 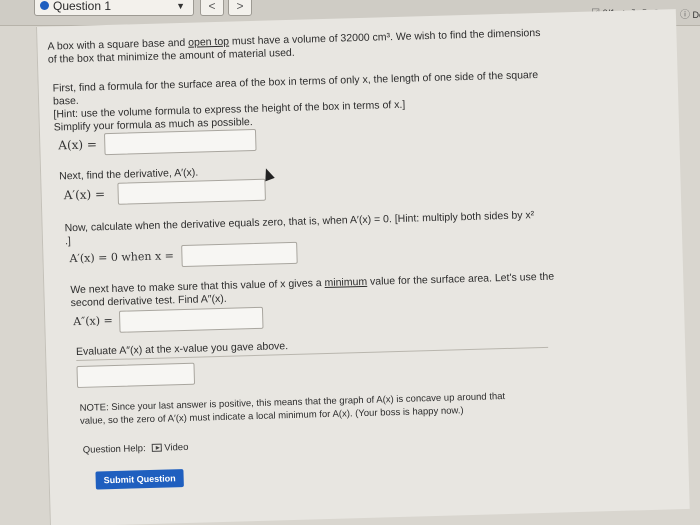 What do you see at coordinates (65, 101) in the screenshot?
I see `step1-line2: base.` at bounding box center [65, 101].